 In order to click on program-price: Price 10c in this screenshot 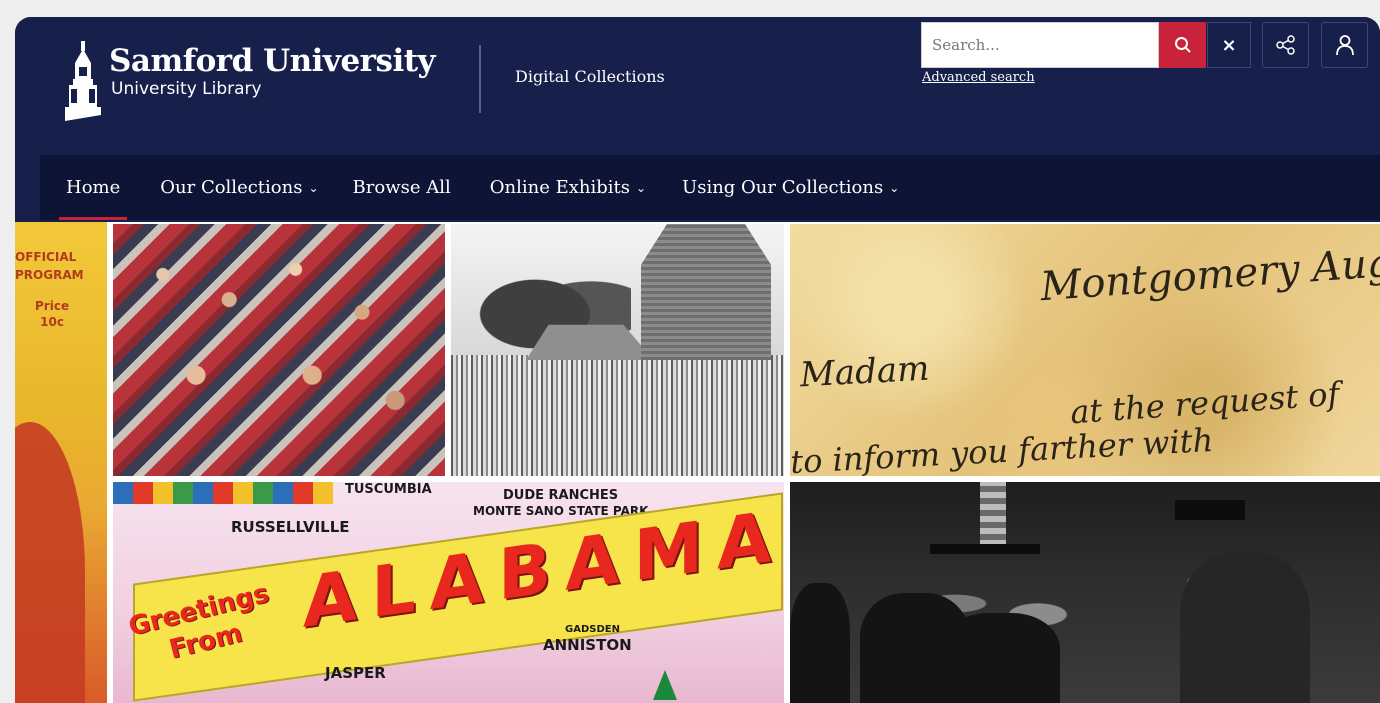, I will do `click(52, 314)`.